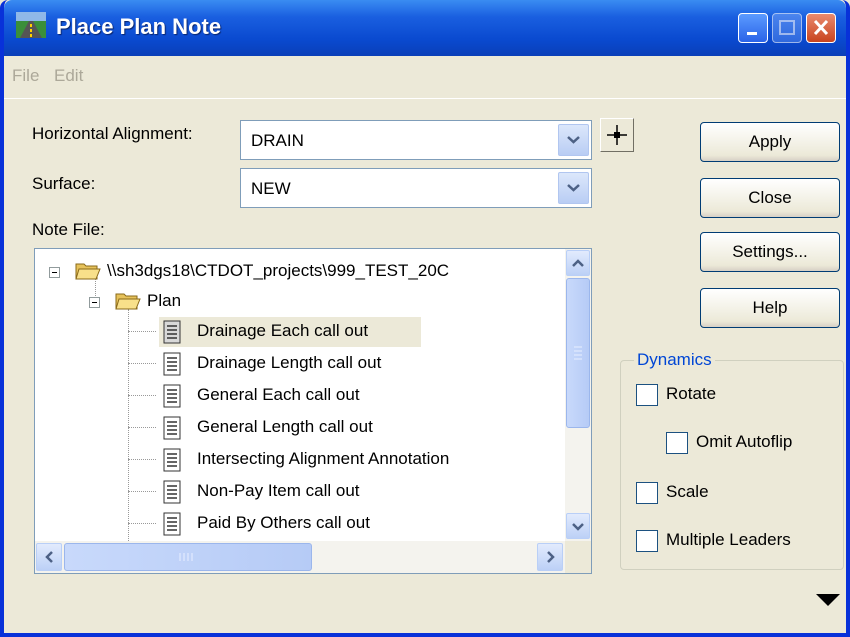  I want to click on tree-item-label: Paid By Others call out, so click(283, 522).